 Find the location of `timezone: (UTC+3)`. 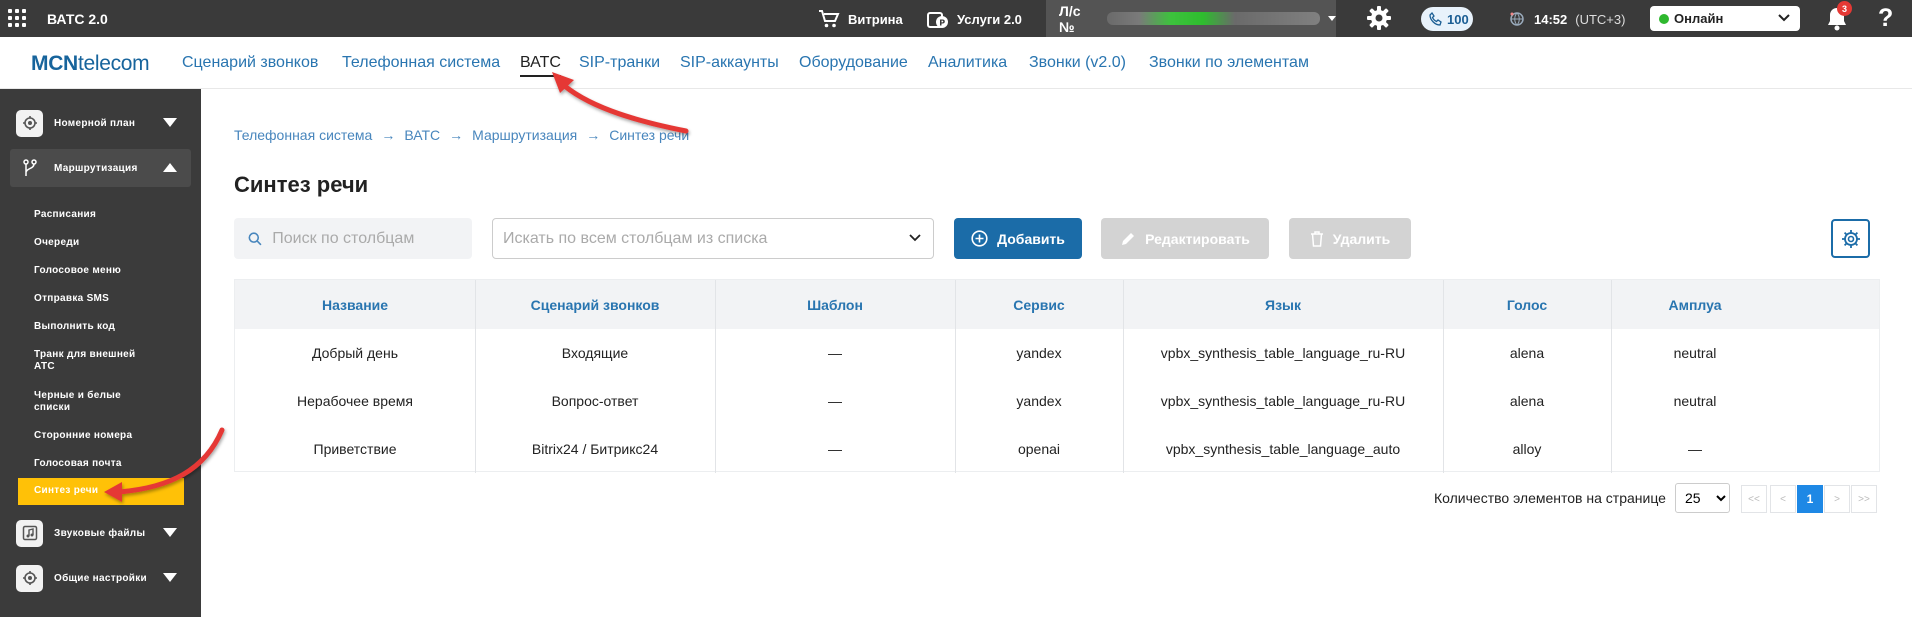

timezone: (UTC+3) is located at coordinates (1600, 19).